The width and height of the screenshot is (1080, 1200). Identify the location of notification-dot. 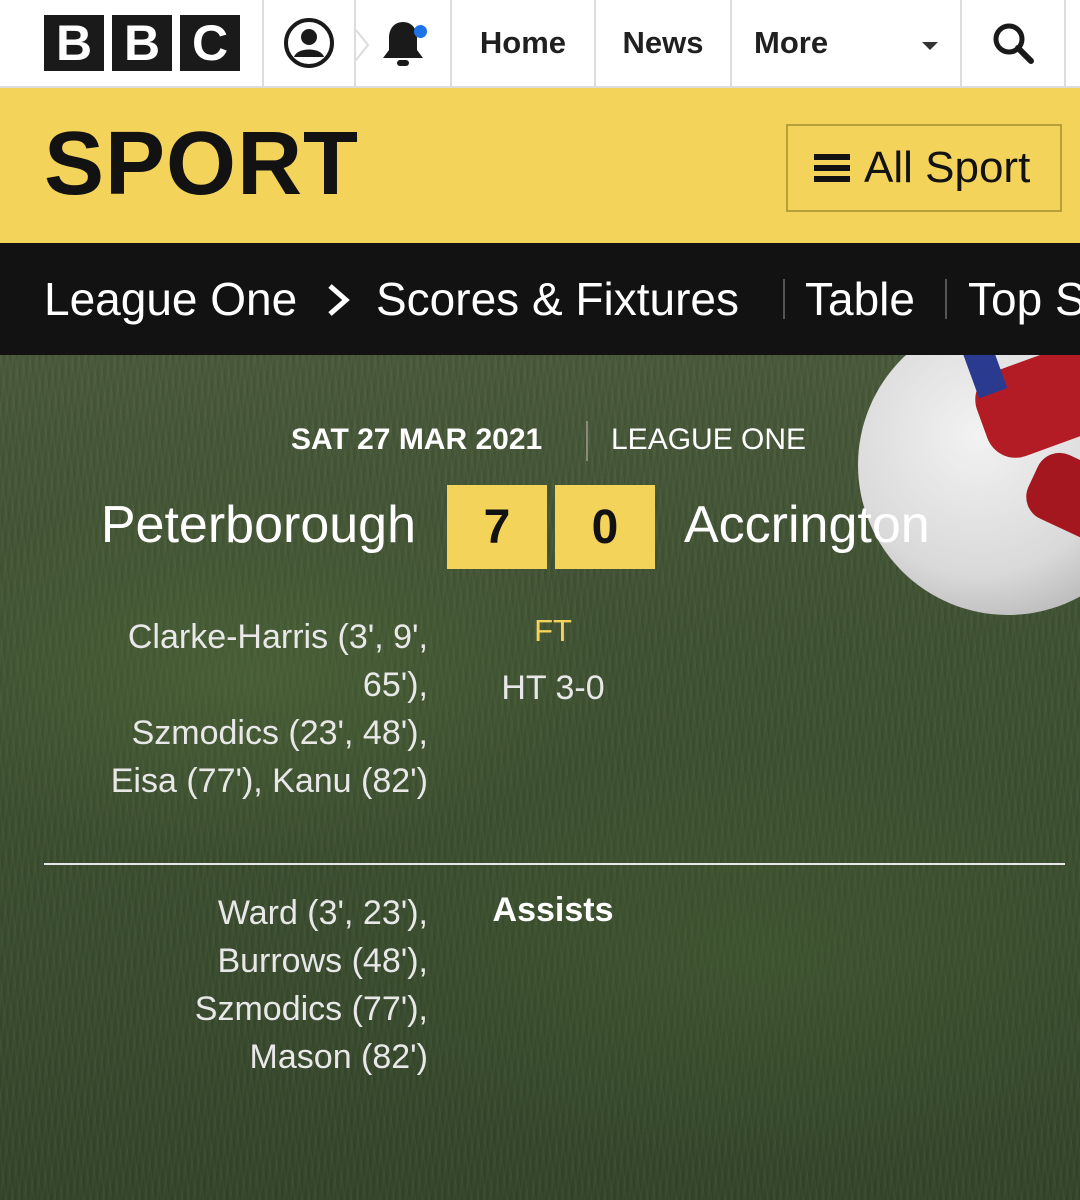
(420, 31).